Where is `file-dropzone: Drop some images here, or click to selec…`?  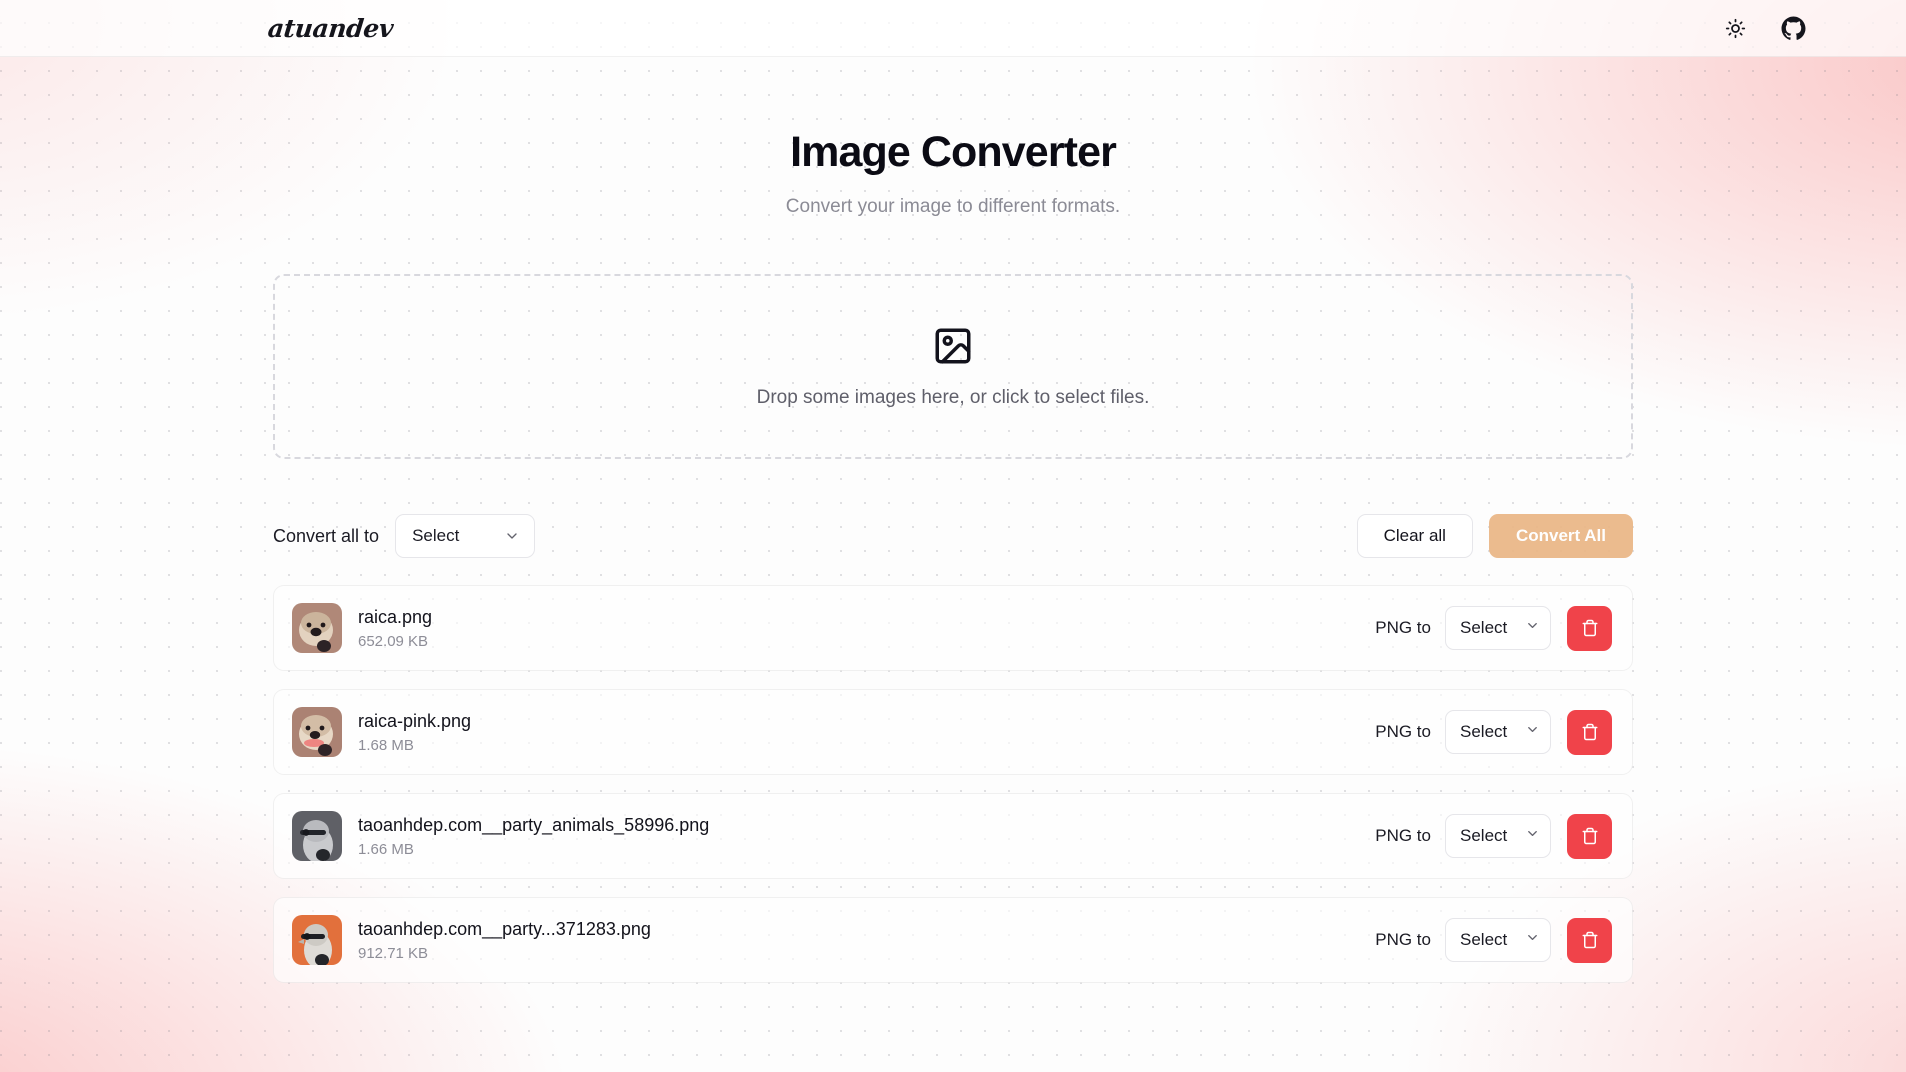
file-dropzone: Drop some images here, or click to selec… is located at coordinates (953, 367).